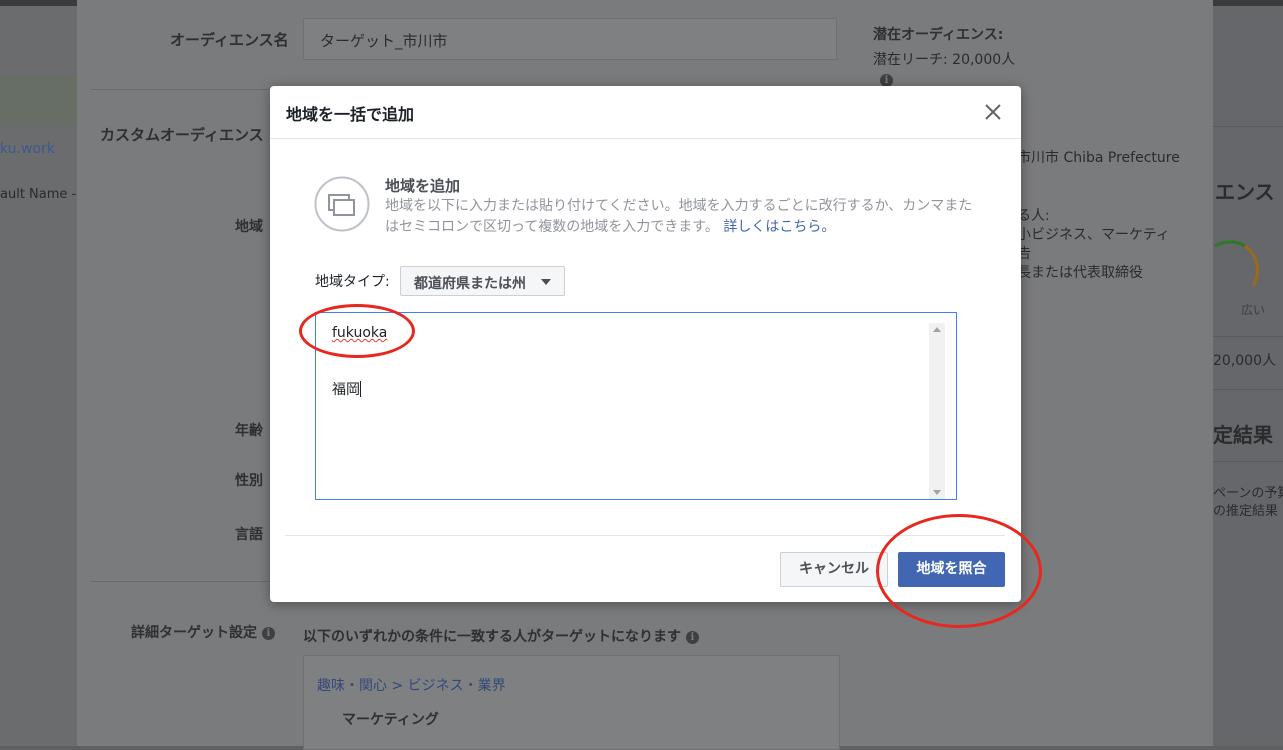 The image size is (1283, 750). What do you see at coordinates (1080, 273) in the screenshot?
I see `summary-line: 長または代表取締役` at bounding box center [1080, 273].